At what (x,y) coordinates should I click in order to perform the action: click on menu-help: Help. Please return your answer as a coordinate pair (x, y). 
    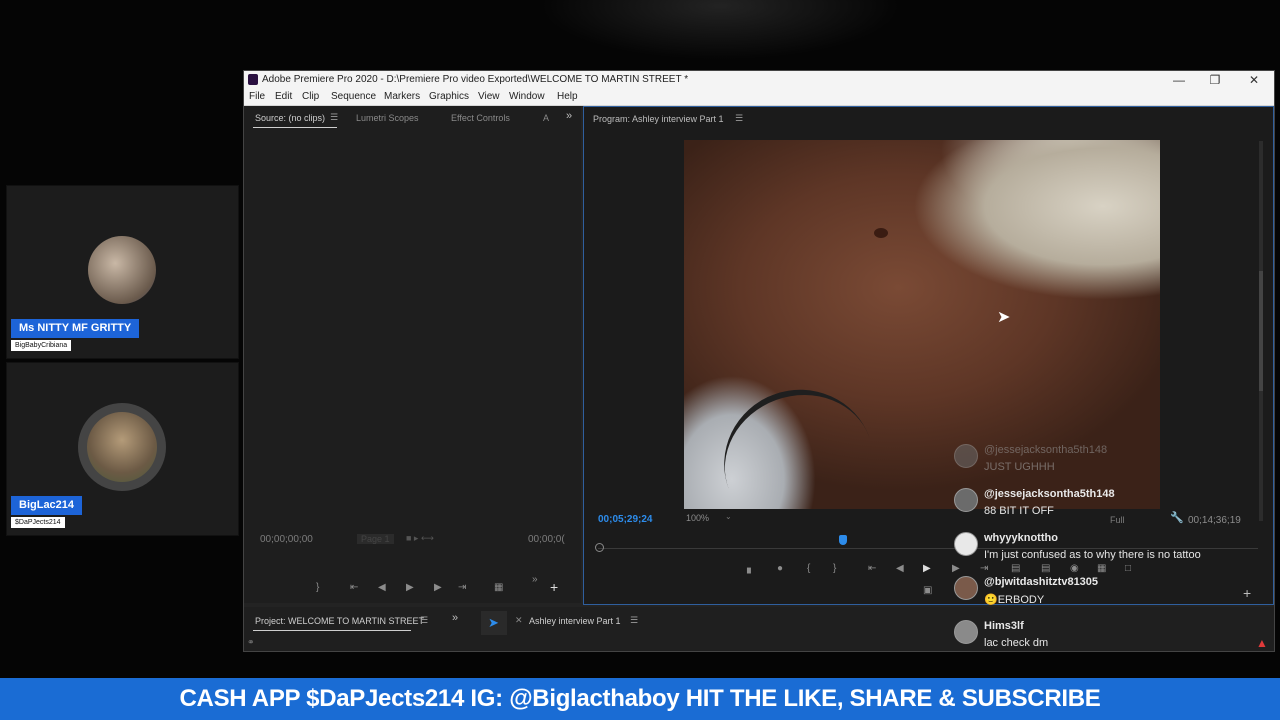
    Looking at the image, I should click on (567, 96).